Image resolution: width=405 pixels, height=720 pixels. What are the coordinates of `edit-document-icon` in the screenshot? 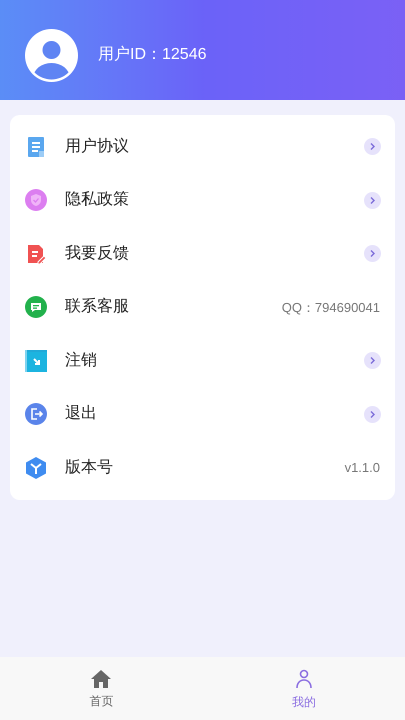 It's located at (36, 253).